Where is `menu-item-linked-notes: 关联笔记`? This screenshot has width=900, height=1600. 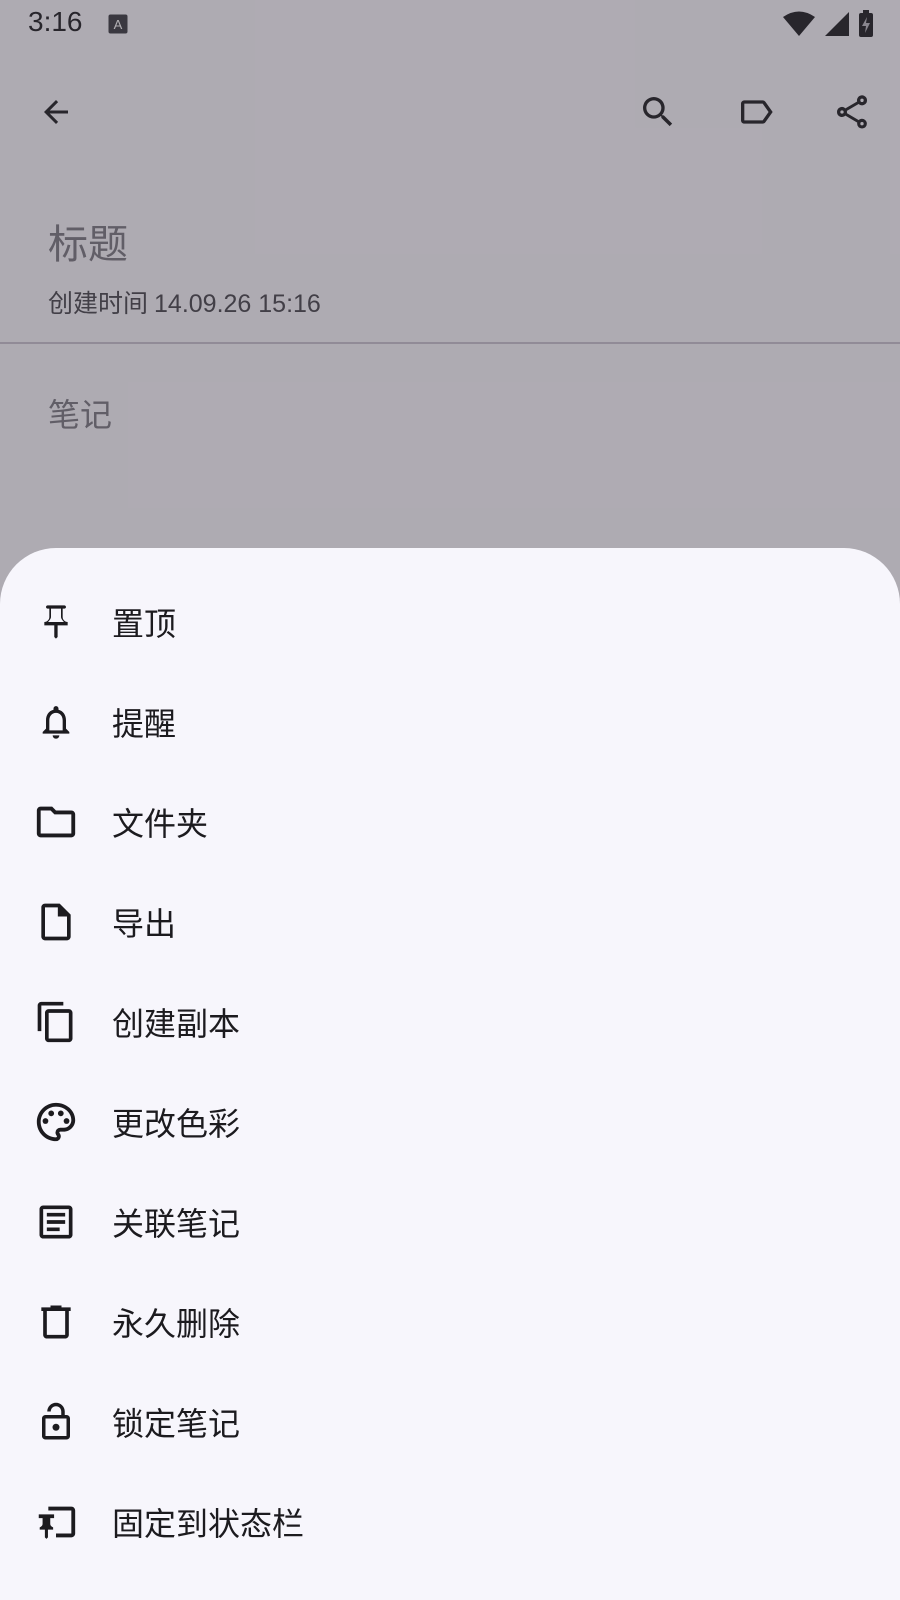
menu-item-linked-notes: 关联笔记 is located at coordinates (450, 1222).